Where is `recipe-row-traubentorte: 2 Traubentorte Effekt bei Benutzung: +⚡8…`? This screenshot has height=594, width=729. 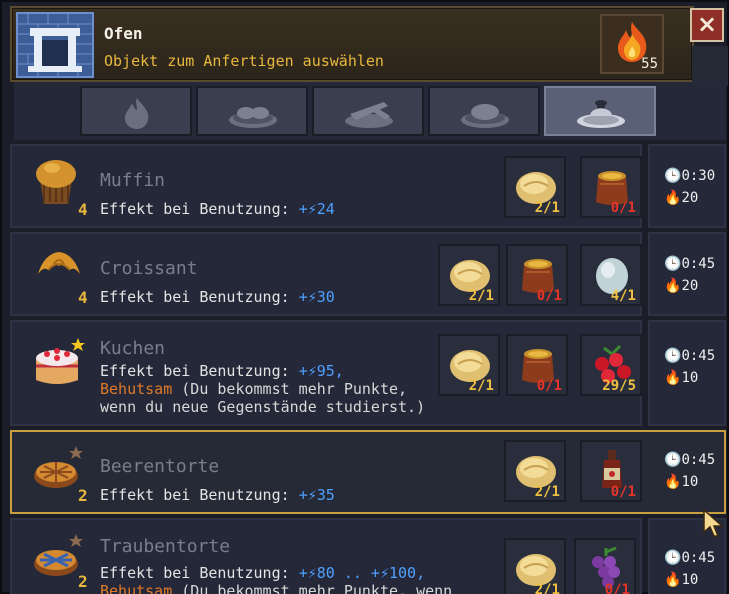 recipe-row-traubentorte: 2 Traubentorte Effekt bei Benutzung: +⚡8… is located at coordinates (326, 556).